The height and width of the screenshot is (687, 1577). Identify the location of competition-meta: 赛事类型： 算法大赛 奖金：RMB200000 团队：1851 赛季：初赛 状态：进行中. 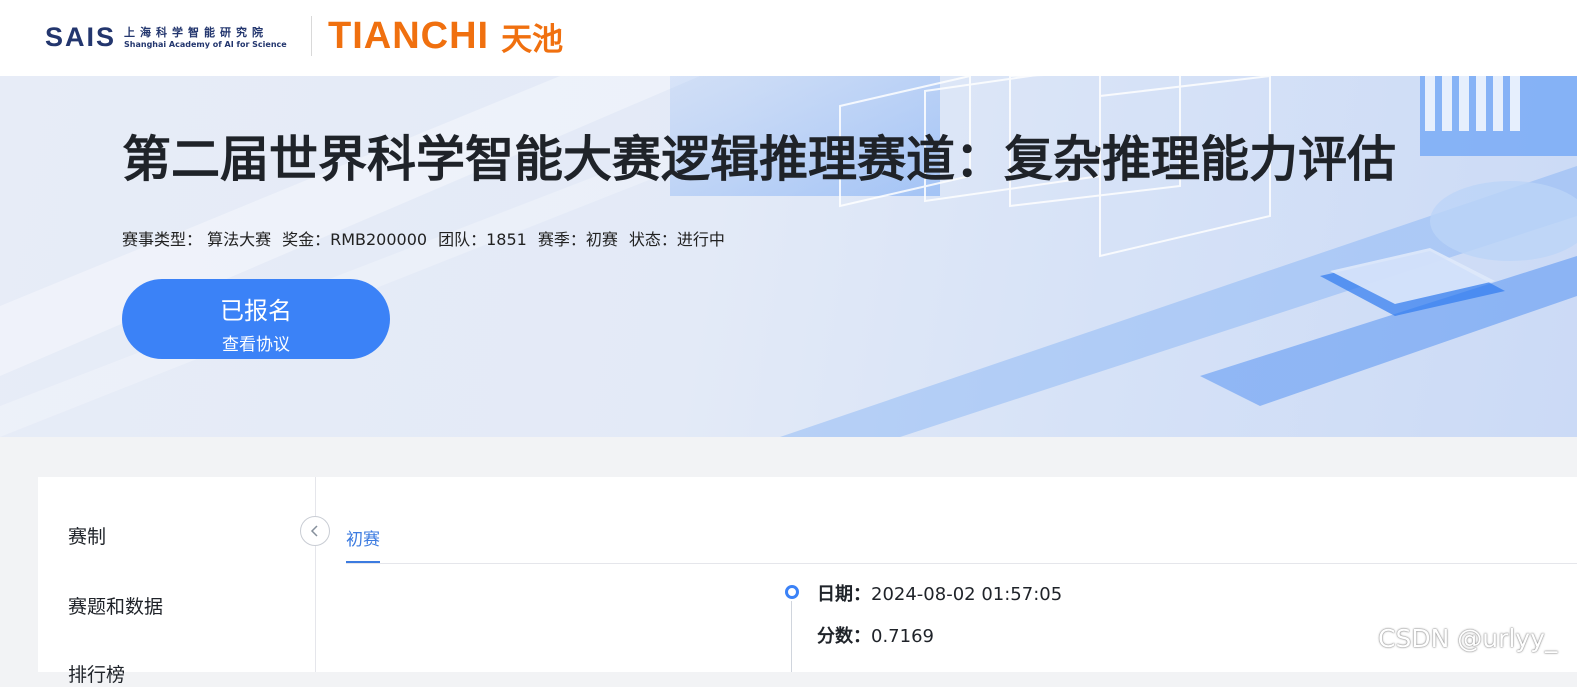
(429, 238).